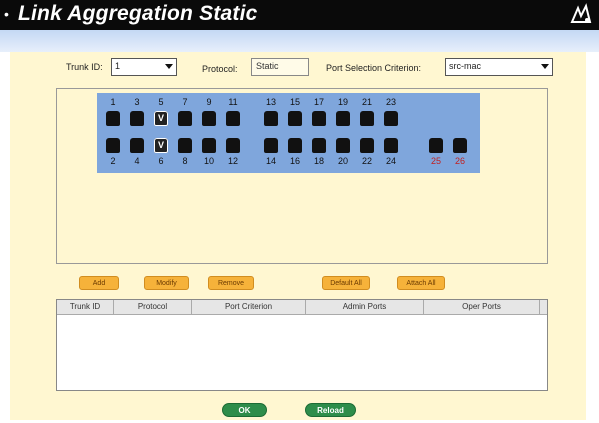  I want to click on port-number-label: 1, so click(113, 102).